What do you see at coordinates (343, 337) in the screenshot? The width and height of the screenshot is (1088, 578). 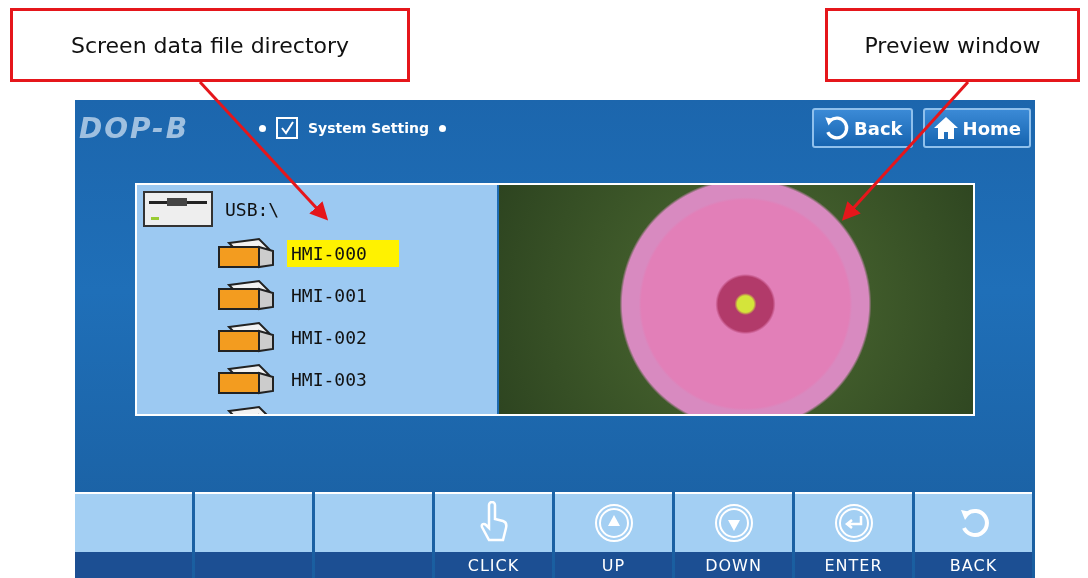 I see `file-name: HMI-002` at bounding box center [343, 337].